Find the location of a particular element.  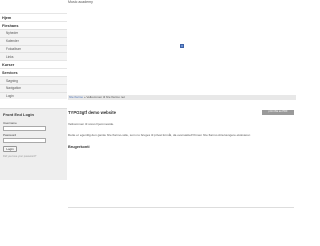

sidebar-heading-fleshans: Fleshans is located at coordinates (33, 25).